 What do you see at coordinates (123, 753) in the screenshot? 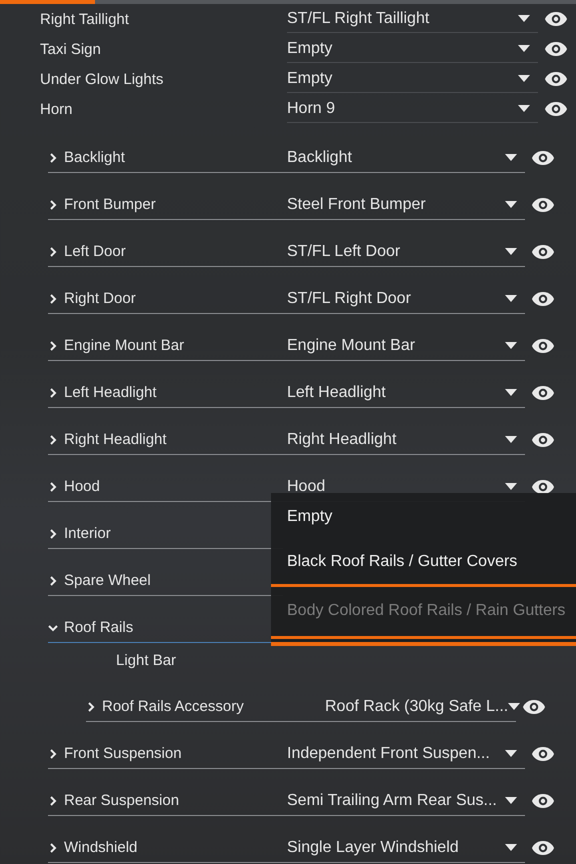
I see `part-label: Front Suspension` at bounding box center [123, 753].